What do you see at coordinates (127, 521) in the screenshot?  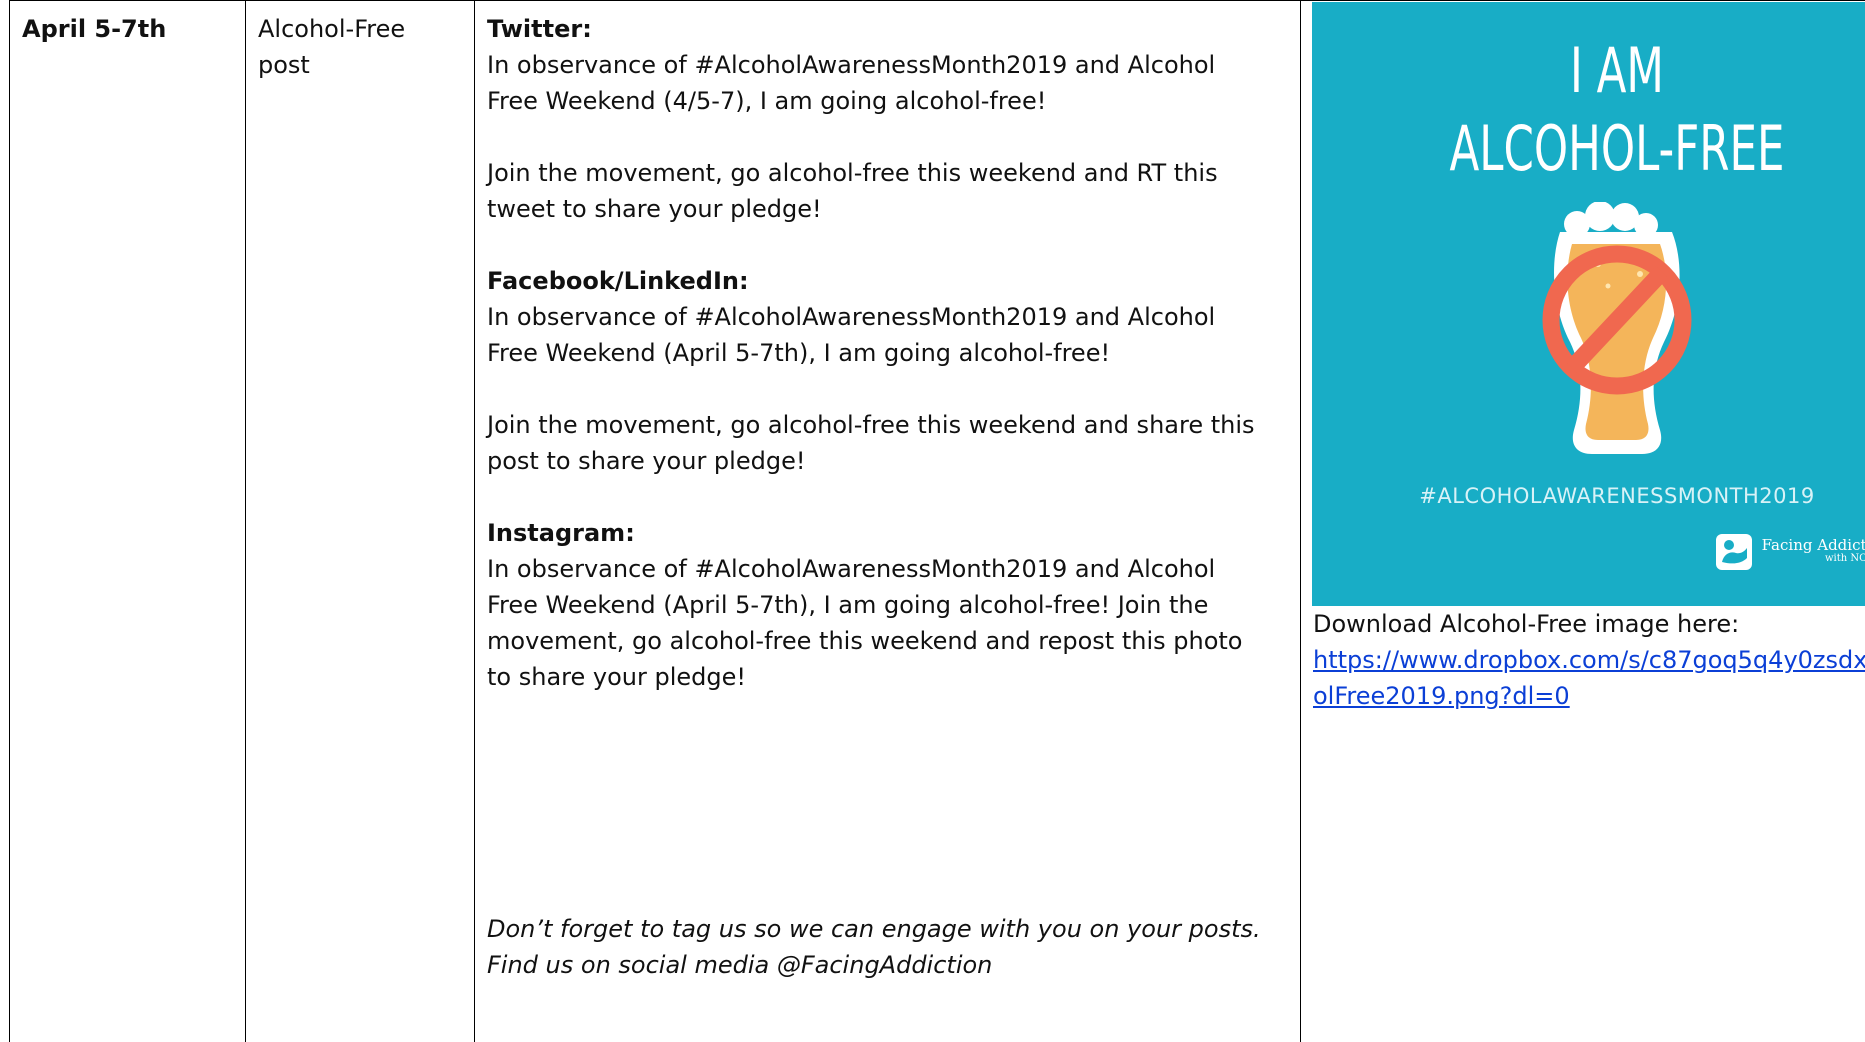 I see `date-cell: April 5-7th` at bounding box center [127, 521].